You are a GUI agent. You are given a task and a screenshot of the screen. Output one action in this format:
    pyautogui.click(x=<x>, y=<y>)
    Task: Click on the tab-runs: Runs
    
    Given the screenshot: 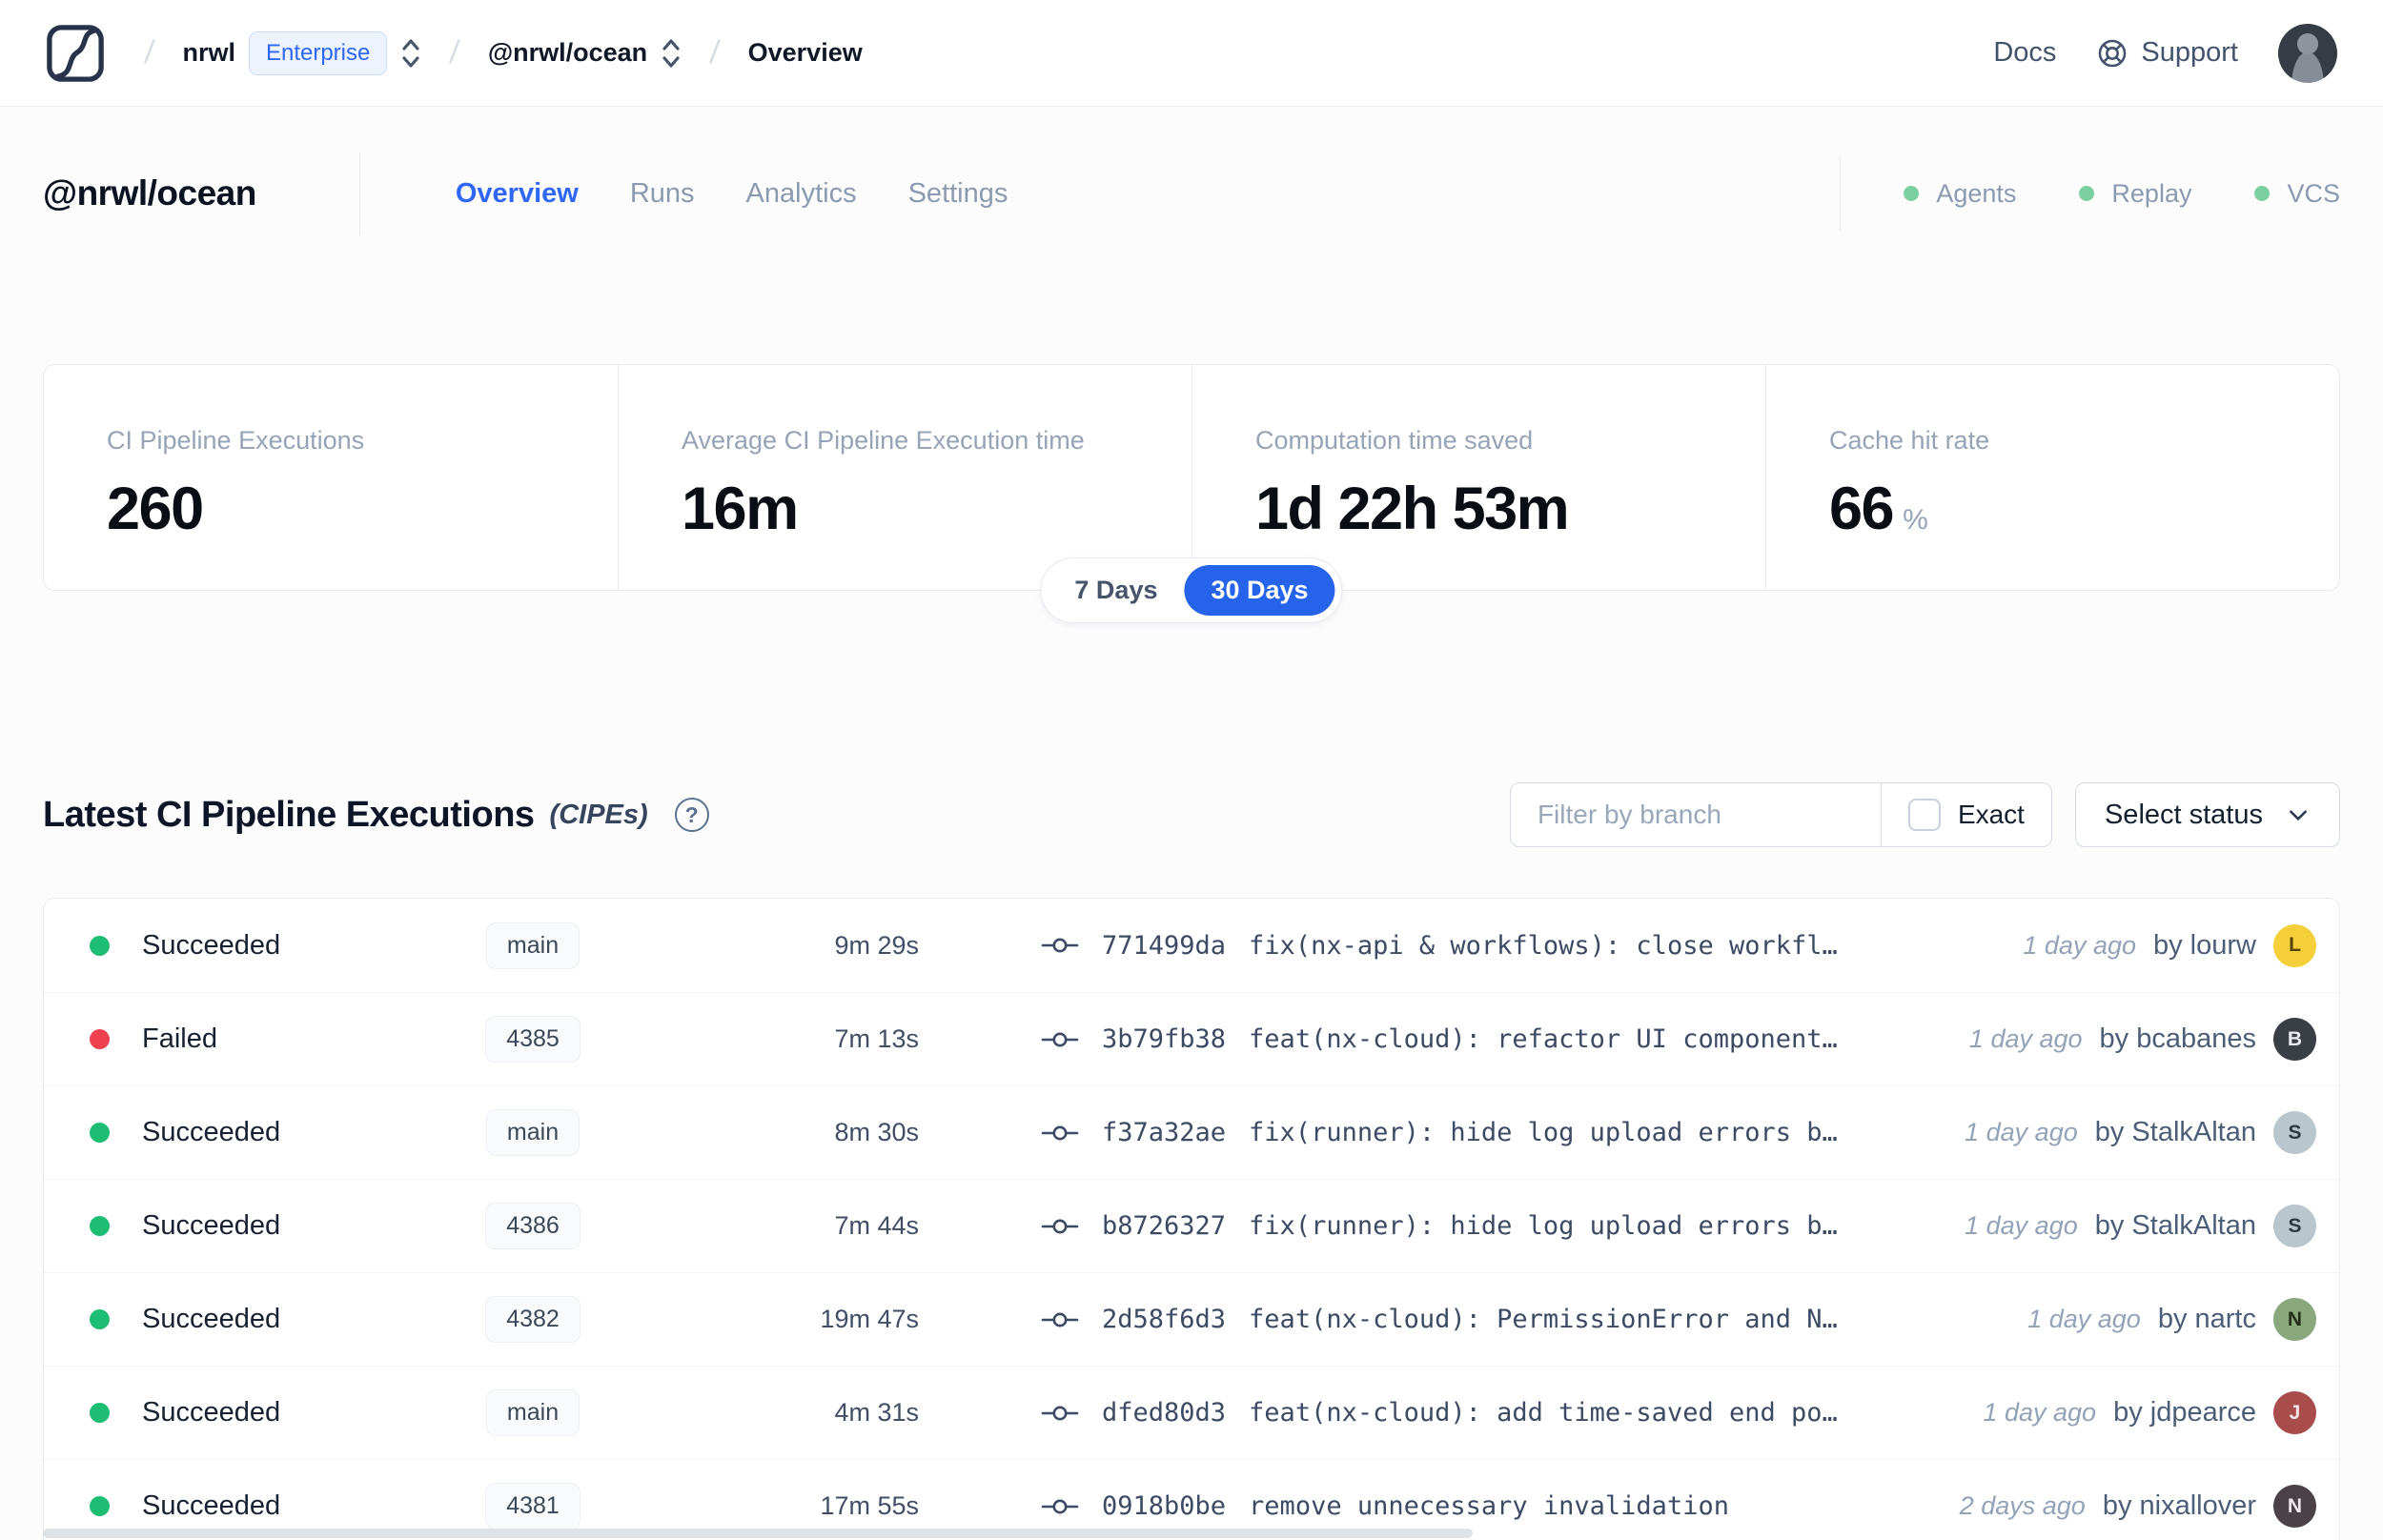 What is the action you would take?
    pyautogui.click(x=663, y=194)
    